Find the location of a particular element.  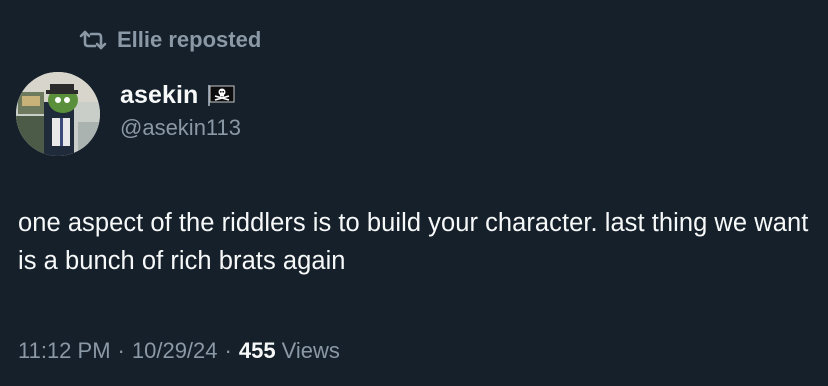

author-display-name: asekin is located at coordinates (159, 95).